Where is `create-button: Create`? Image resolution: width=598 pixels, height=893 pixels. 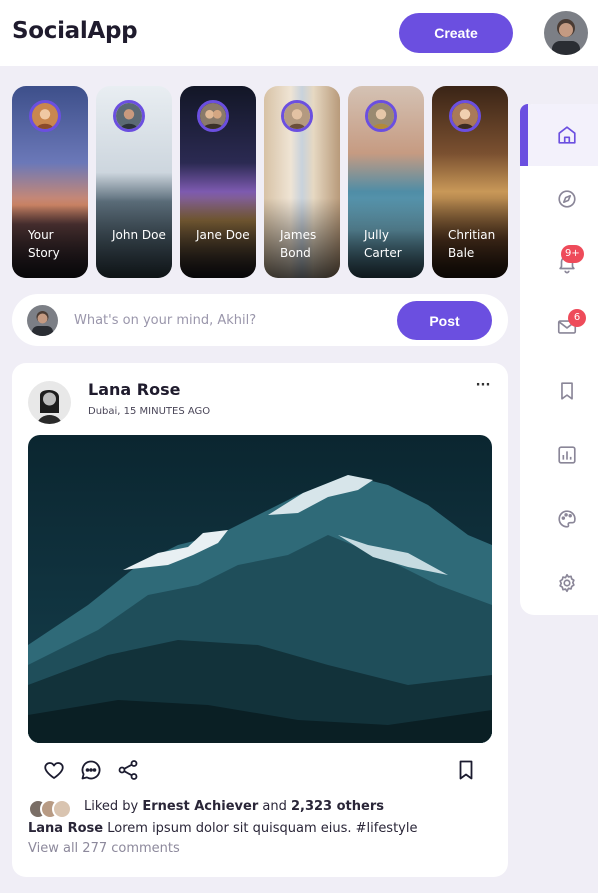 create-button: Create is located at coordinates (456, 33).